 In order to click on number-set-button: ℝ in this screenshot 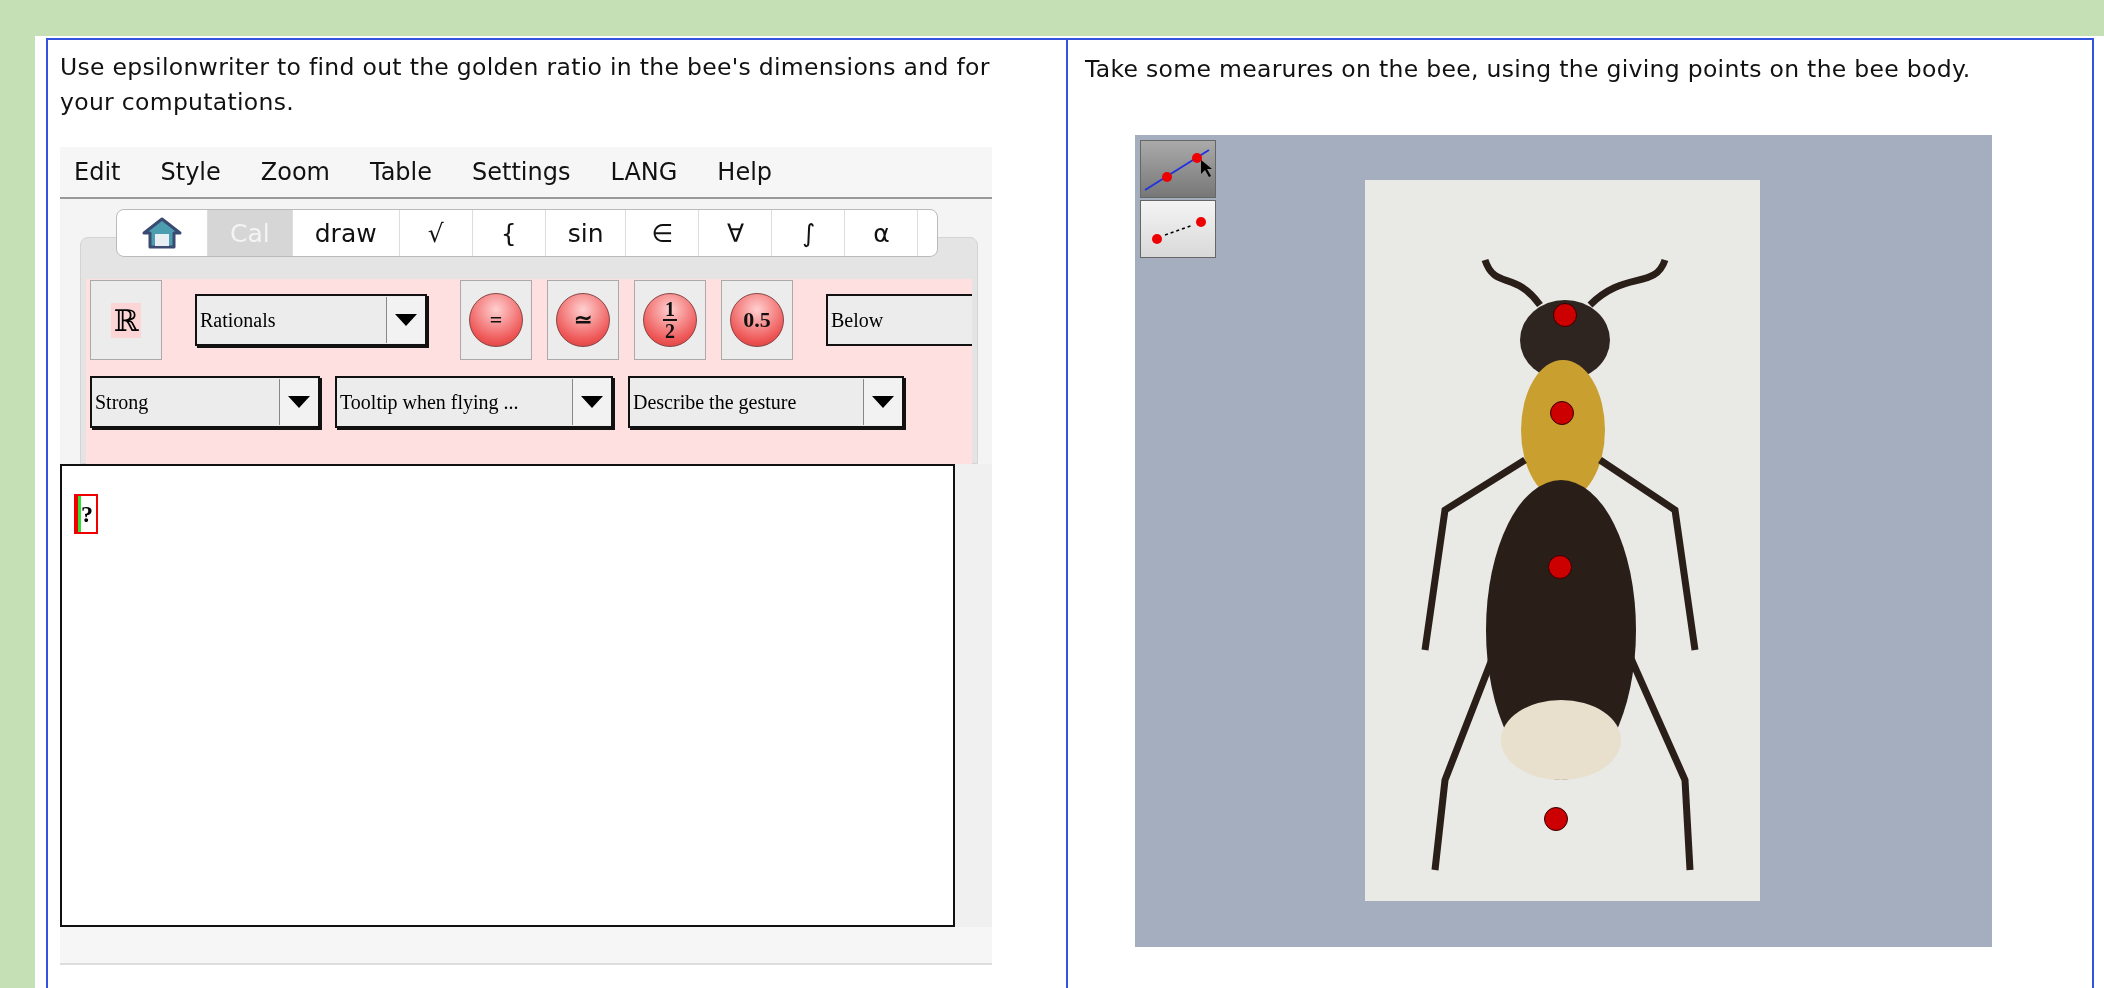, I will do `click(126, 320)`.